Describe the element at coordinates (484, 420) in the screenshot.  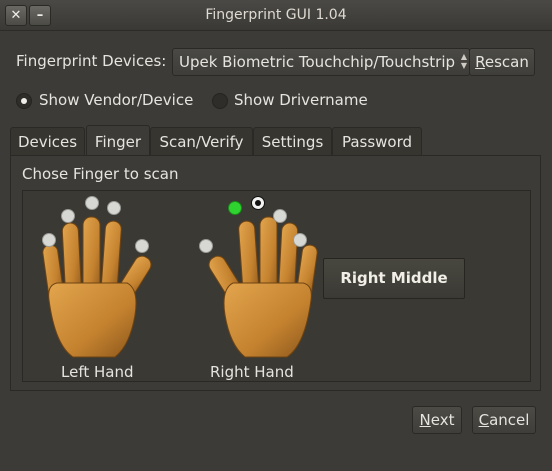
I see `cancel-mnemonic: C` at that location.